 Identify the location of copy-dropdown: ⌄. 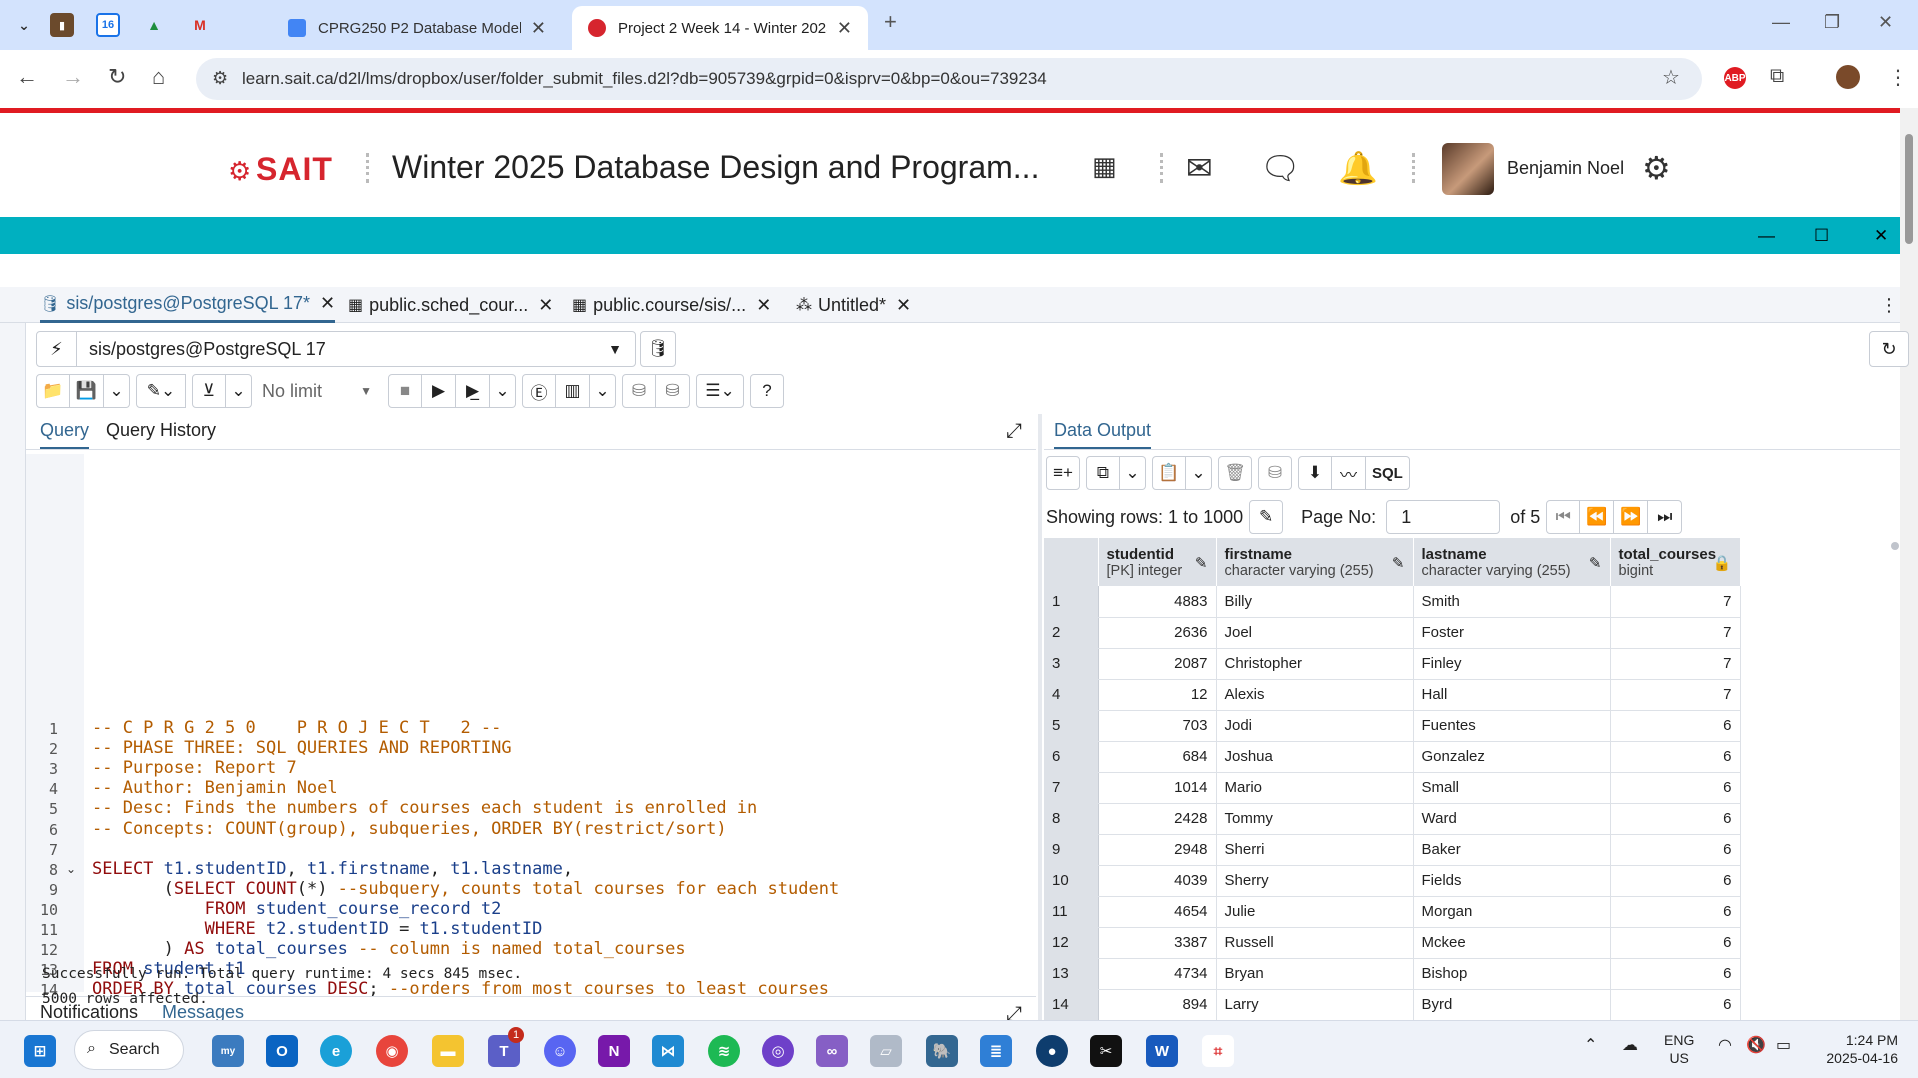
(1133, 473).